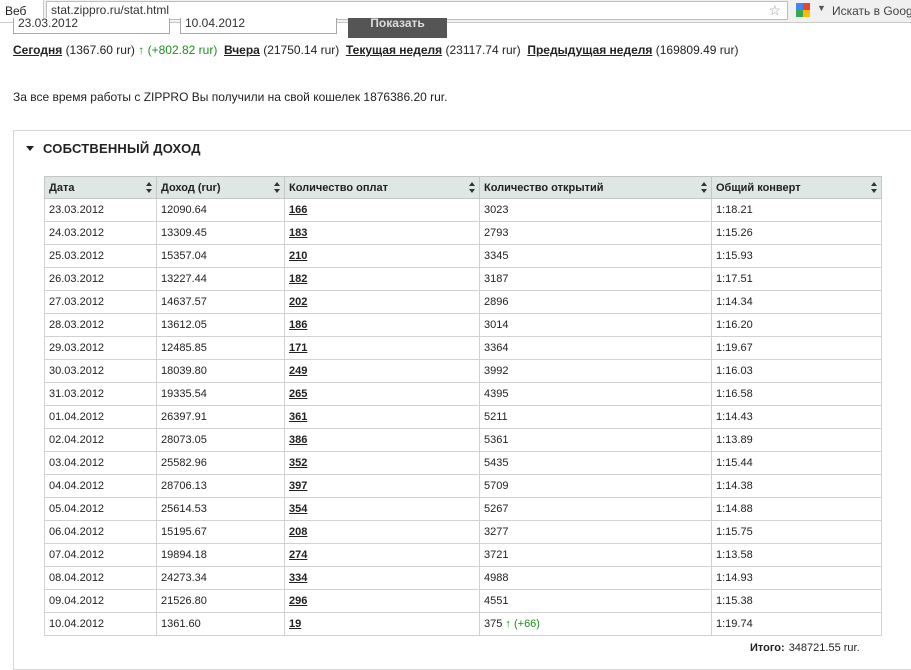  I want to click on table-row: 07.04.2012 19894.18 274 3721 1:13.58, so click(463, 555).